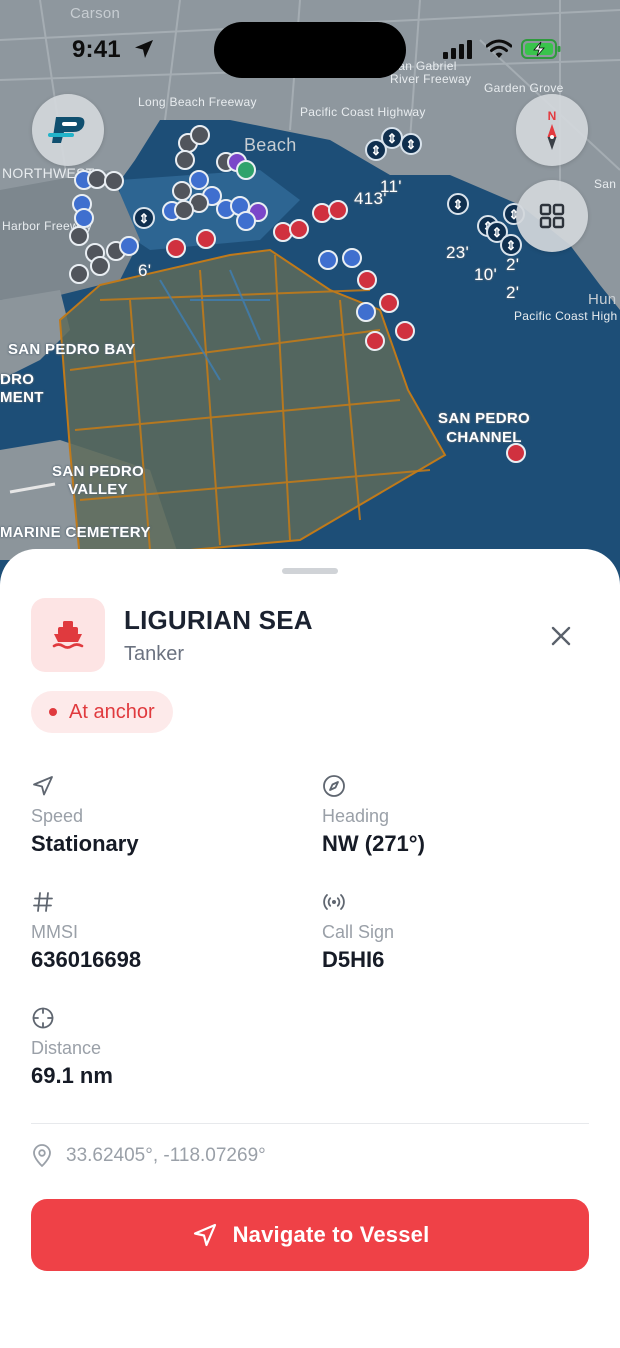 This screenshot has width=620, height=1348. Describe the element at coordinates (112, 711) in the screenshot. I see `status-label: At anchor` at that location.